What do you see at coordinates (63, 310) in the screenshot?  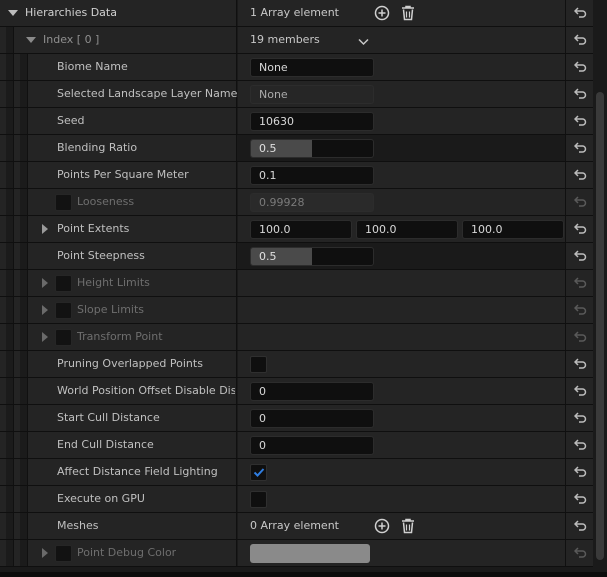 I see `slope-limits-checkbox` at bounding box center [63, 310].